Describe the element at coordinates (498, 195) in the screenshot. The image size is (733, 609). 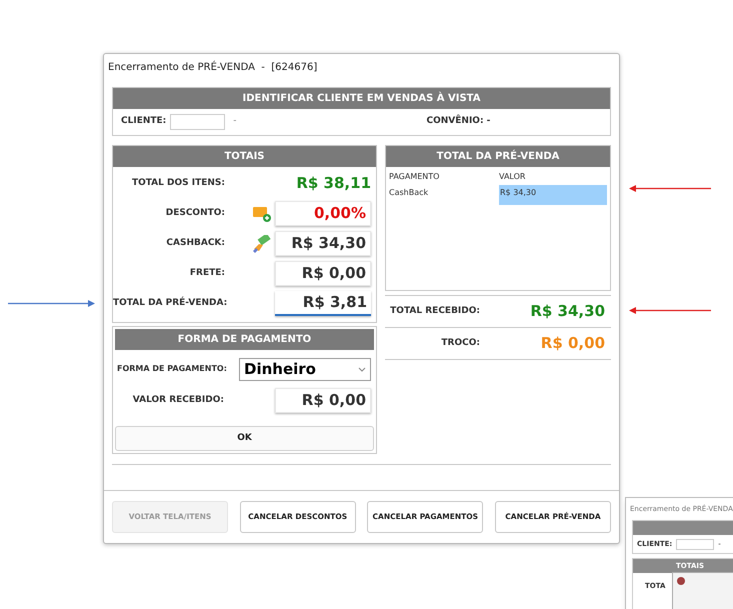
I see `payment-row: CashBack R$ 34,30` at that location.